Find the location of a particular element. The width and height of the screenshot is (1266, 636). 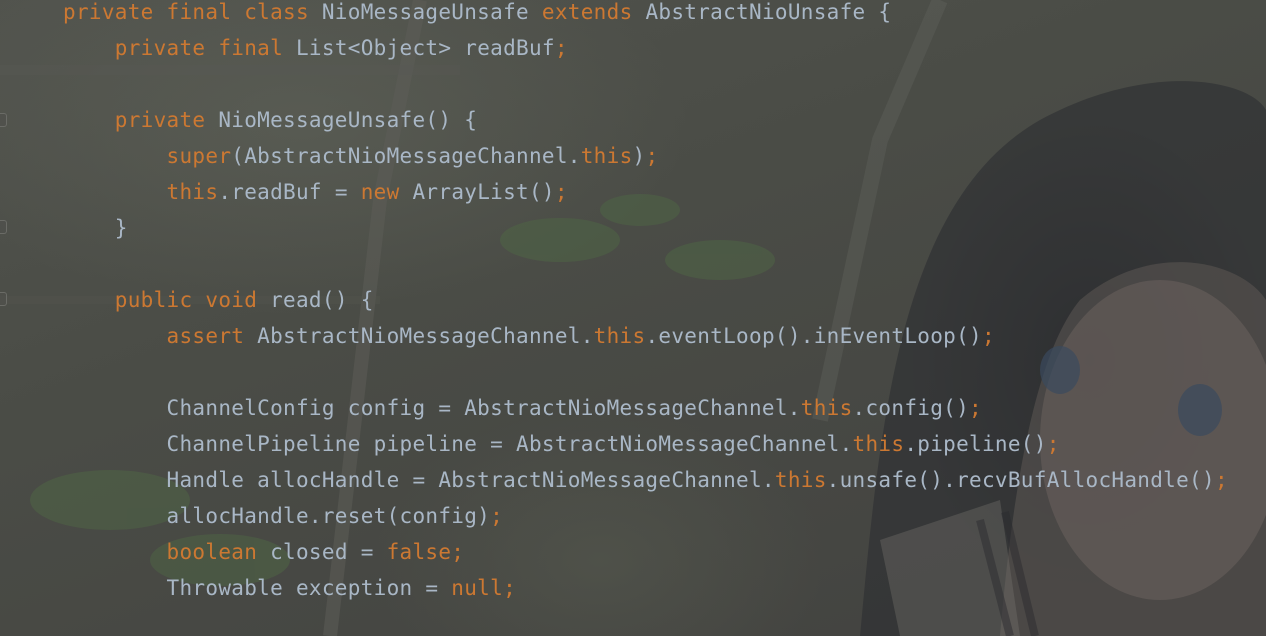

keyword-token: private is located at coordinates (134, 120).